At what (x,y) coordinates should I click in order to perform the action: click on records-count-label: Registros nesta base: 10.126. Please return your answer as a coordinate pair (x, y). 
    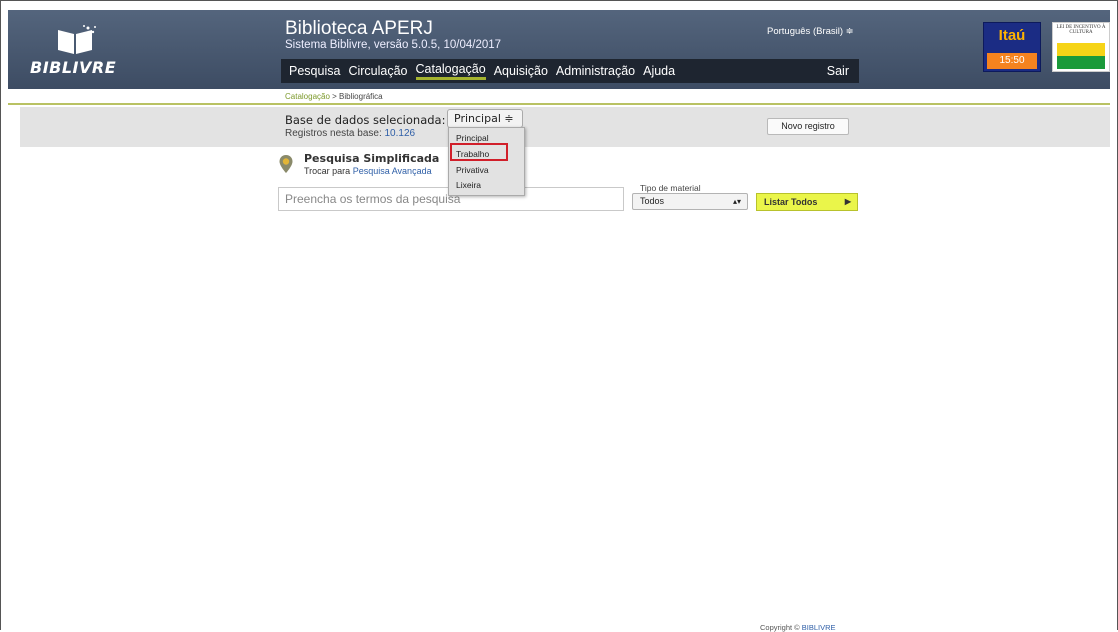
    Looking at the image, I should click on (350, 133).